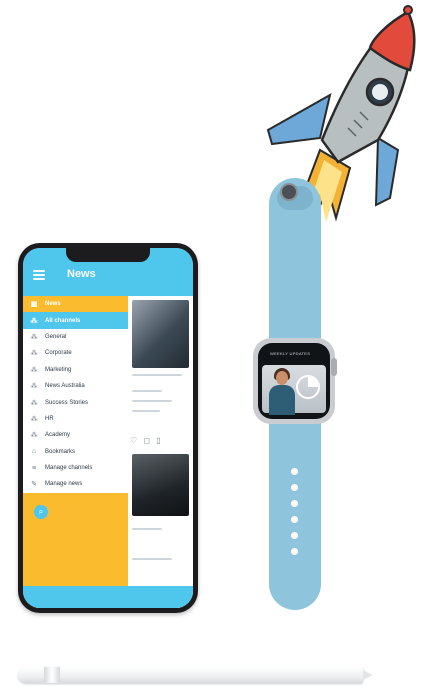  I want to click on menu-item-hr: ⁂ HR, so click(75, 419).